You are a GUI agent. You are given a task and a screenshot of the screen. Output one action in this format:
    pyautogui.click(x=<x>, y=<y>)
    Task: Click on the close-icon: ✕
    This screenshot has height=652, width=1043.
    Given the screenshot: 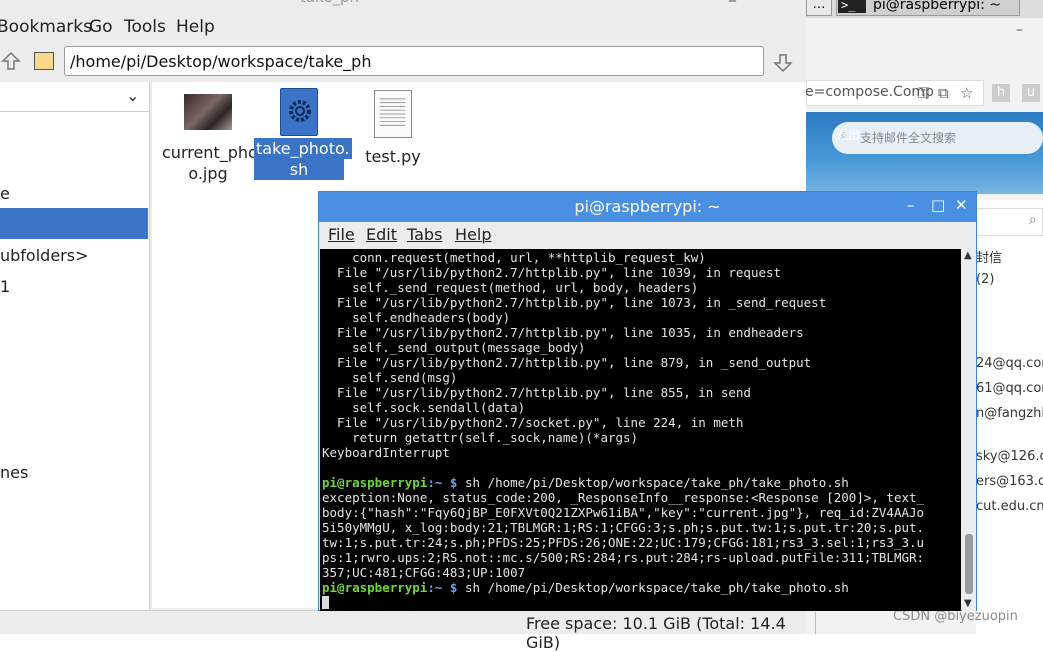 What is the action you would take?
    pyautogui.click(x=961, y=205)
    